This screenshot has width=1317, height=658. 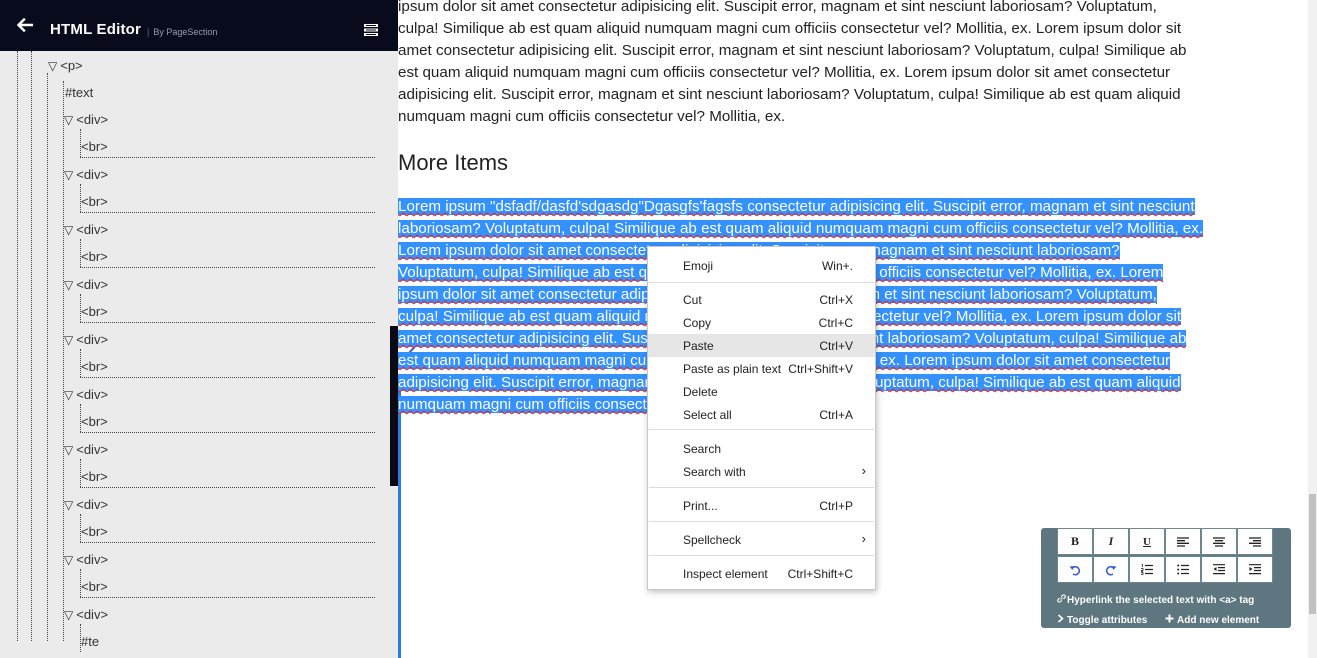 What do you see at coordinates (761, 299) in the screenshot?
I see `menu-item-cut: Cut Ctrl+X` at bounding box center [761, 299].